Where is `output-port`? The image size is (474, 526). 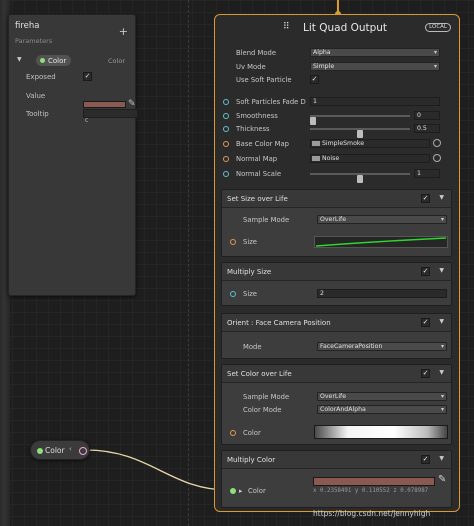
output-port is located at coordinates (83, 451).